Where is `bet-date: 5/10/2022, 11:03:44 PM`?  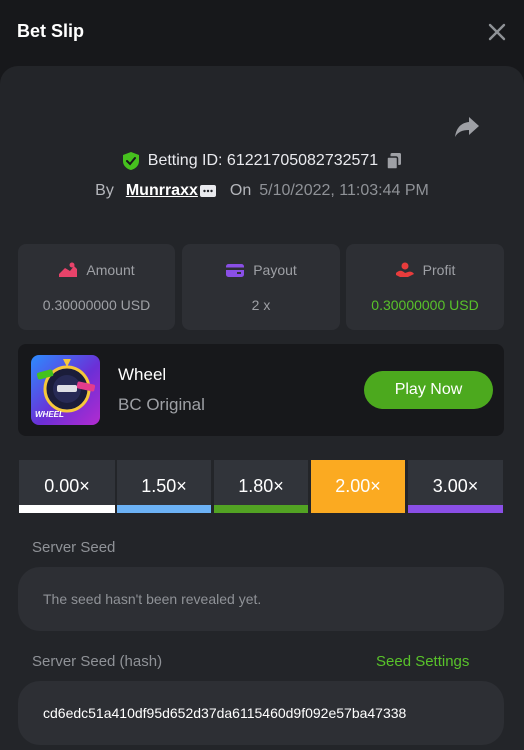 bet-date: 5/10/2022, 11:03:44 PM is located at coordinates (344, 190).